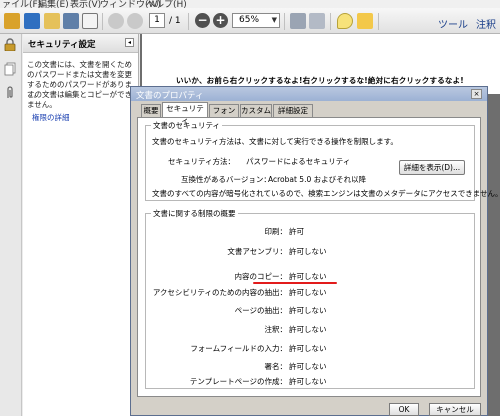 The width and height of the screenshot is (500, 416). Describe the element at coordinates (293, 110) in the screenshot. I see `tab-advanced: 詳細設定` at that location.